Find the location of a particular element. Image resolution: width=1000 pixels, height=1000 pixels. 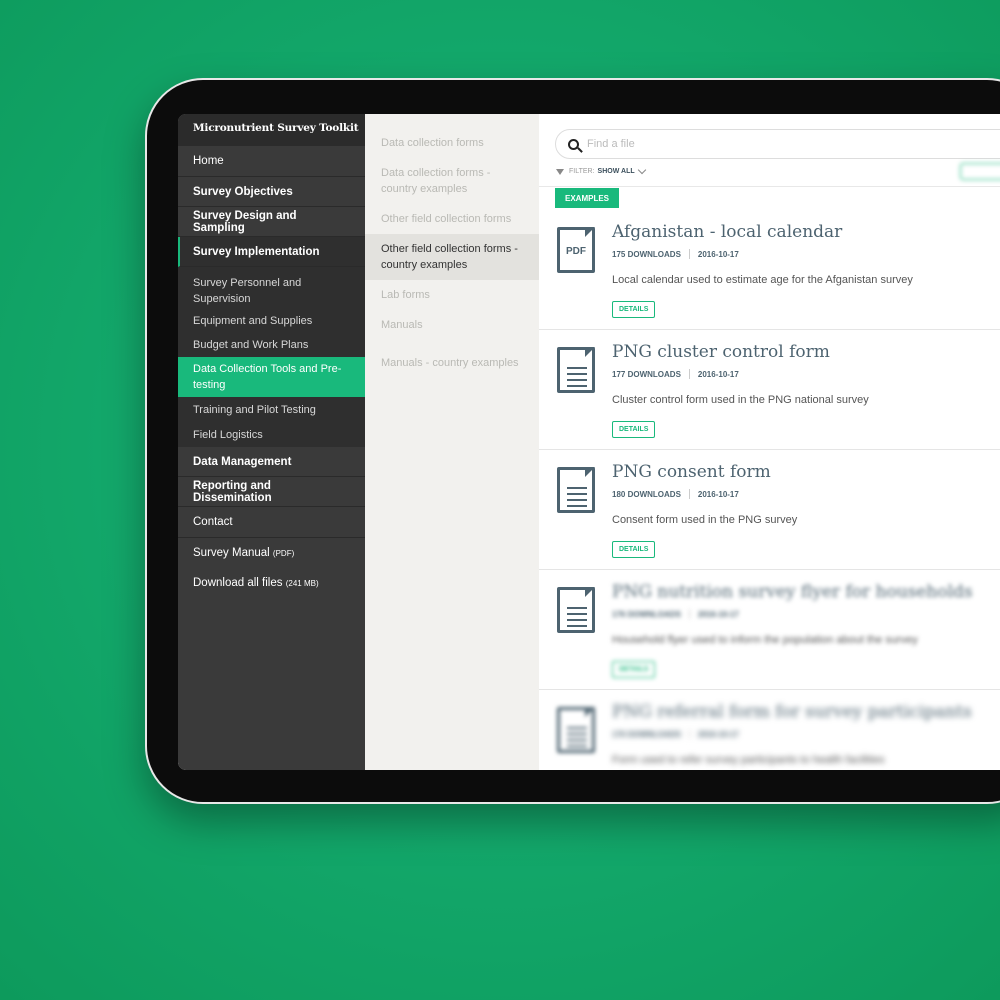

file-title: PNG consent form is located at coordinates (691, 472).